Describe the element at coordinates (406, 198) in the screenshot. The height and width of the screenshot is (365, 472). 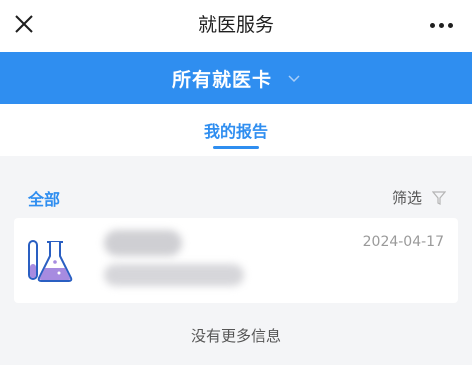
I see `filter-label: 筛选` at that location.